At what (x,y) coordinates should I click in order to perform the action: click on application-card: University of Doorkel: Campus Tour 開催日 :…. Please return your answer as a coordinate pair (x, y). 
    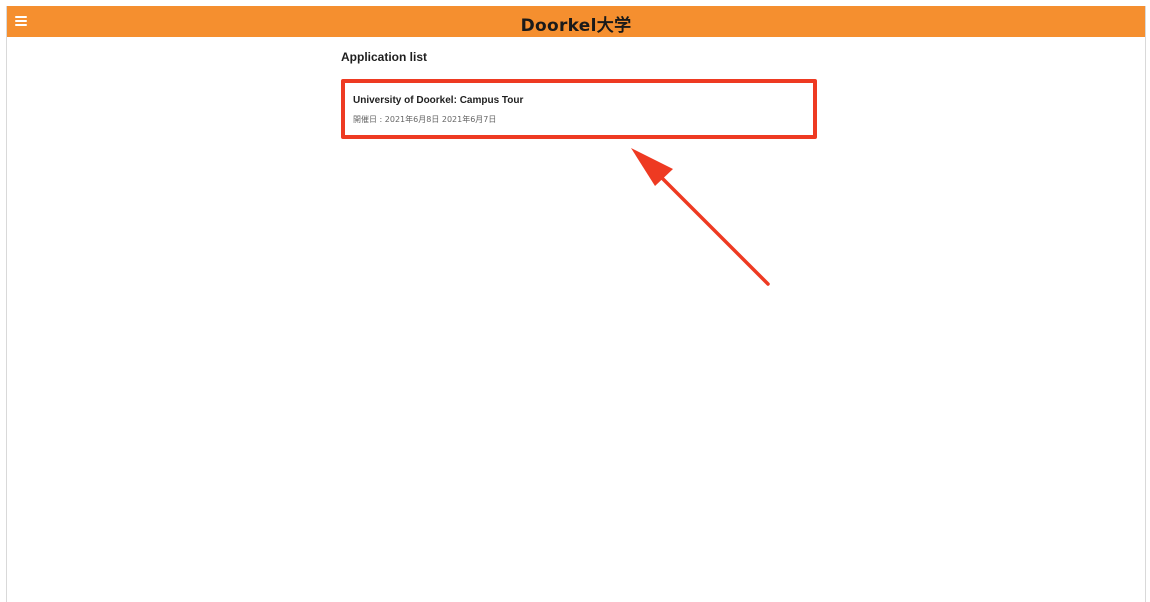
    Looking at the image, I should click on (579, 109).